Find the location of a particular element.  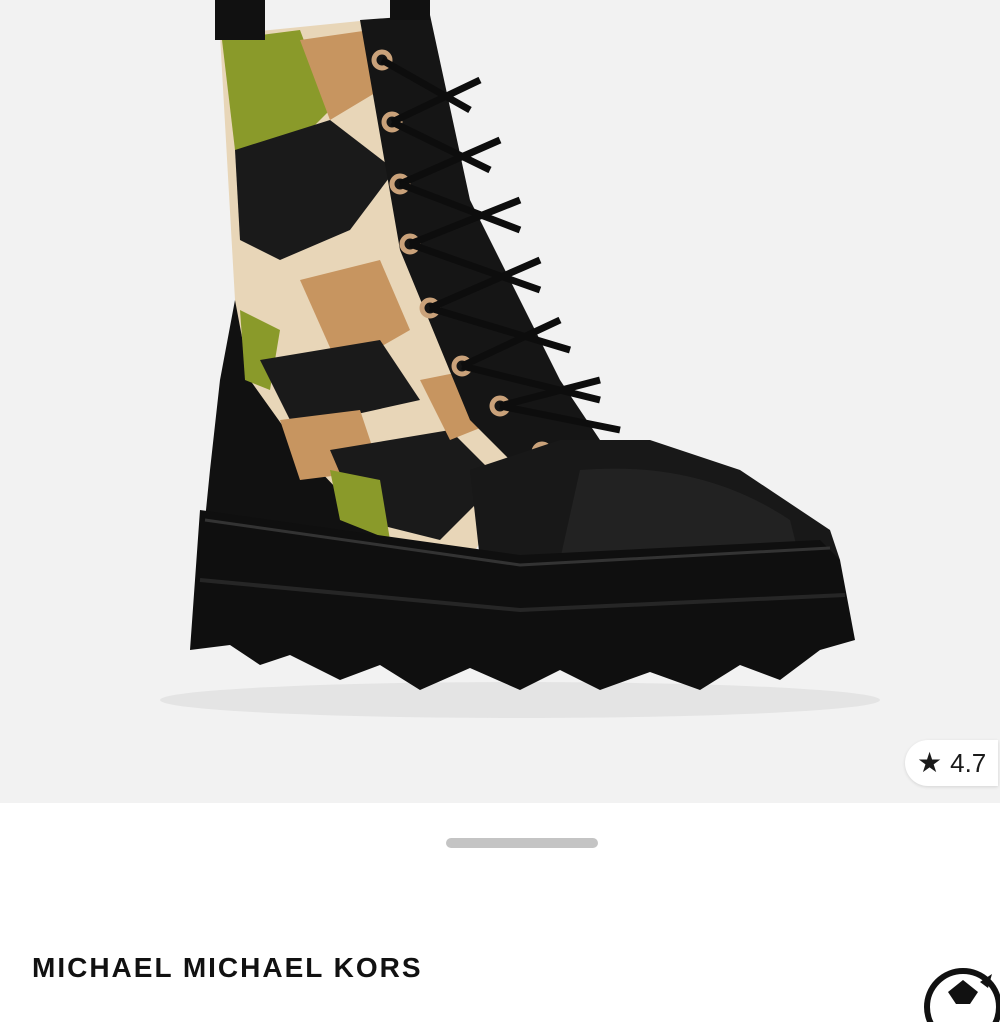

rating-value: 4.7 is located at coordinates (968, 762).